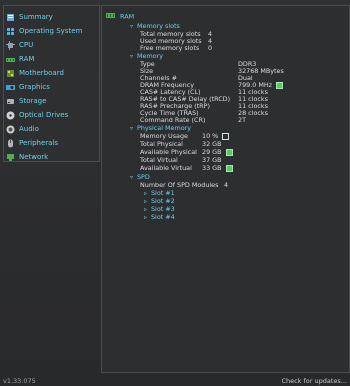  Describe the element at coordinates (26, 45) in the screenshot. I see `sidebar-item-label: CPU` at that location.